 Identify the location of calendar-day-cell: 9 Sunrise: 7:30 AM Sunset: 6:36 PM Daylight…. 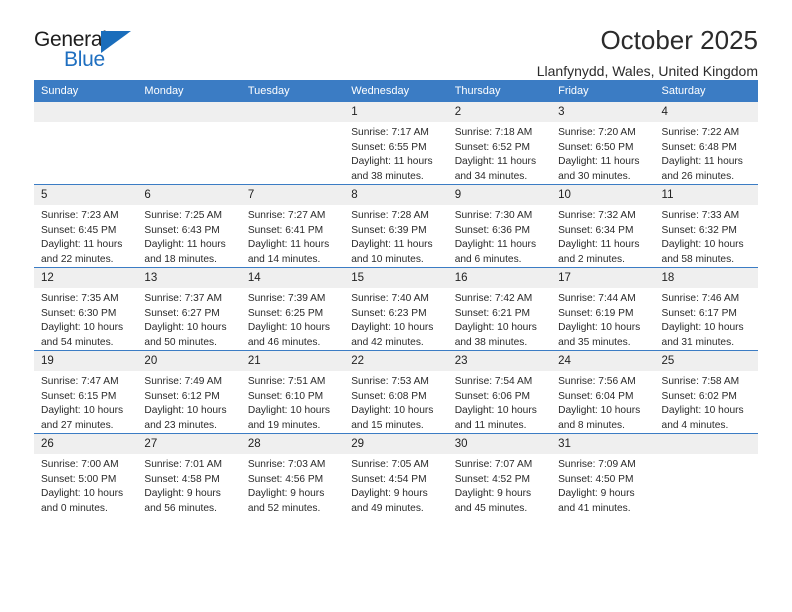
(499, 226).